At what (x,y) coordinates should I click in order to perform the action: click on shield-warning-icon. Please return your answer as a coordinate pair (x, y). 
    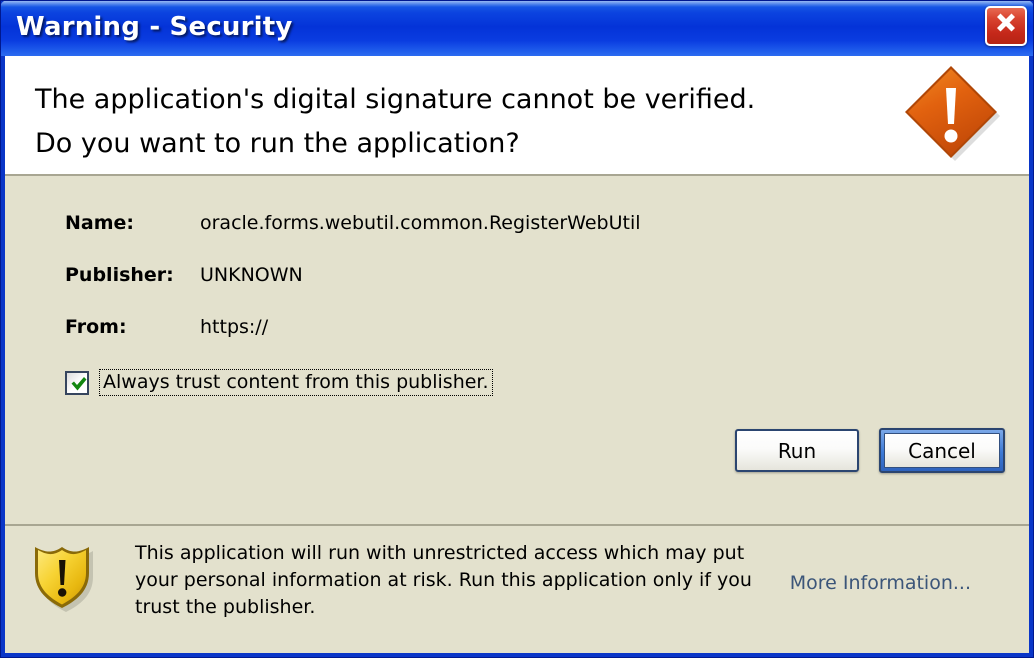
    Looking at the image, I should click on (66, 580).